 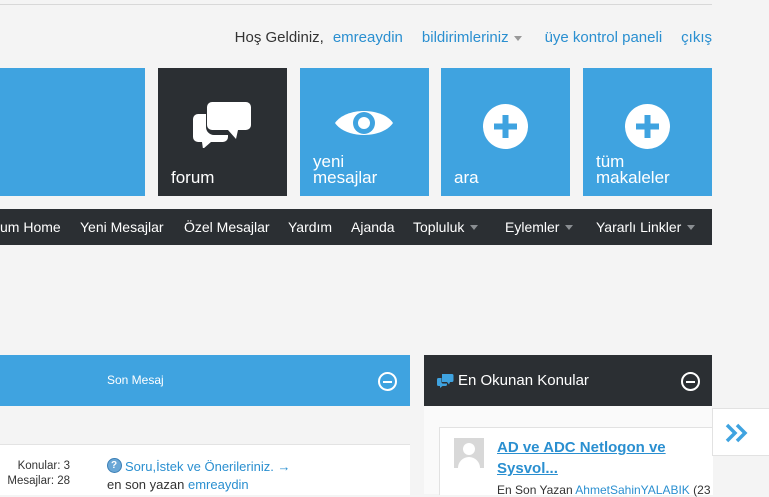 I want to click on tile-articles: tüm makaleler, so click(x=647, y=132).